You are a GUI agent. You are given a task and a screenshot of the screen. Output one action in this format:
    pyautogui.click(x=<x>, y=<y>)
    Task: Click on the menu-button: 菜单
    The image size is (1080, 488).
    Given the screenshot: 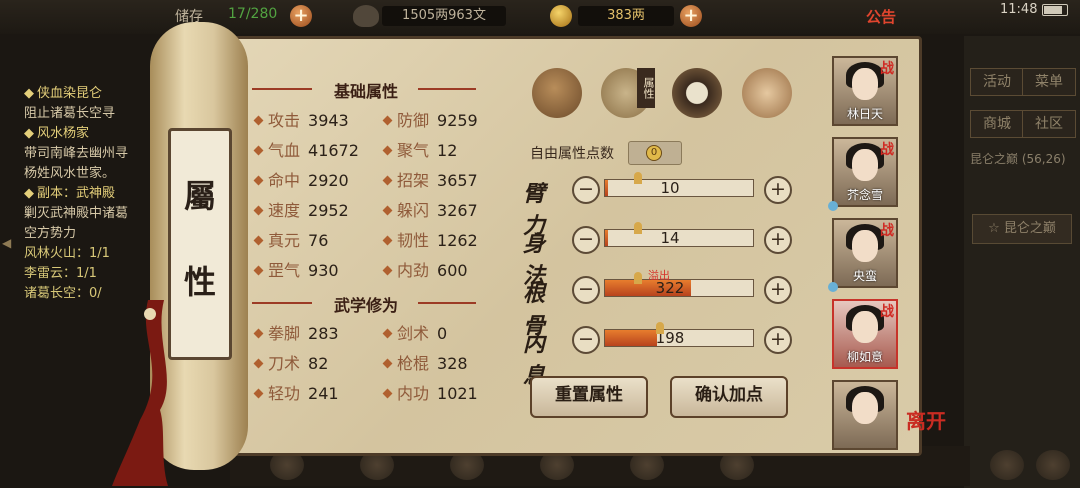 What is the action you would take?
    pyautogui.click(x=1049, y=82)
    